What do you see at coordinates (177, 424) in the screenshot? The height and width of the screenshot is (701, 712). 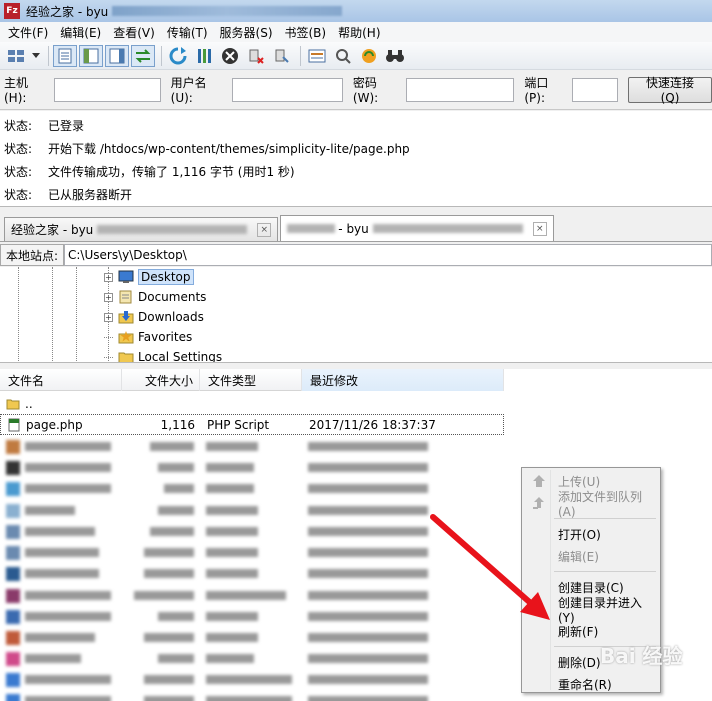 I see `file-size: 1,116` at bounding box center [177, 424].